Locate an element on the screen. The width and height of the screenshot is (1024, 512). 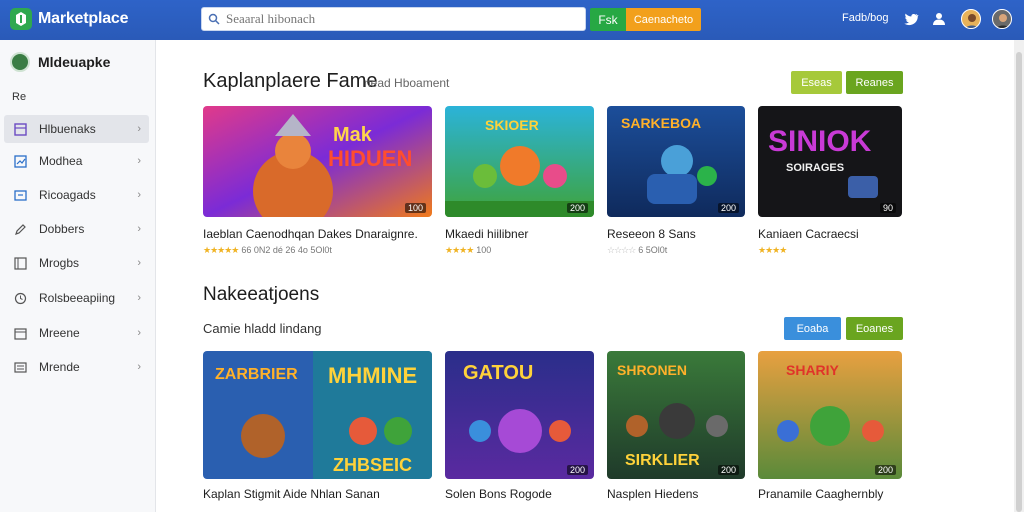
card-meta-text: 66 0N2 dé 26 4o 5Ol0t is located at coordinates (286, 250).